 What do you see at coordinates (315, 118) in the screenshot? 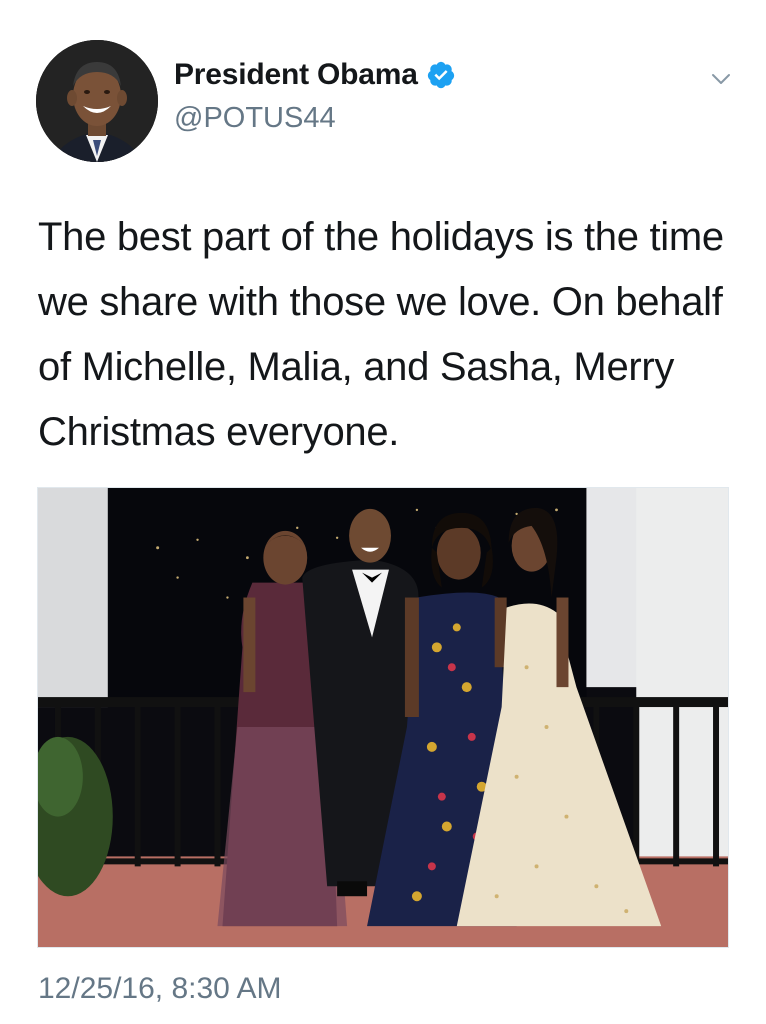
I see `author-handle: @POTUS44` at bounding box center [315, 118].